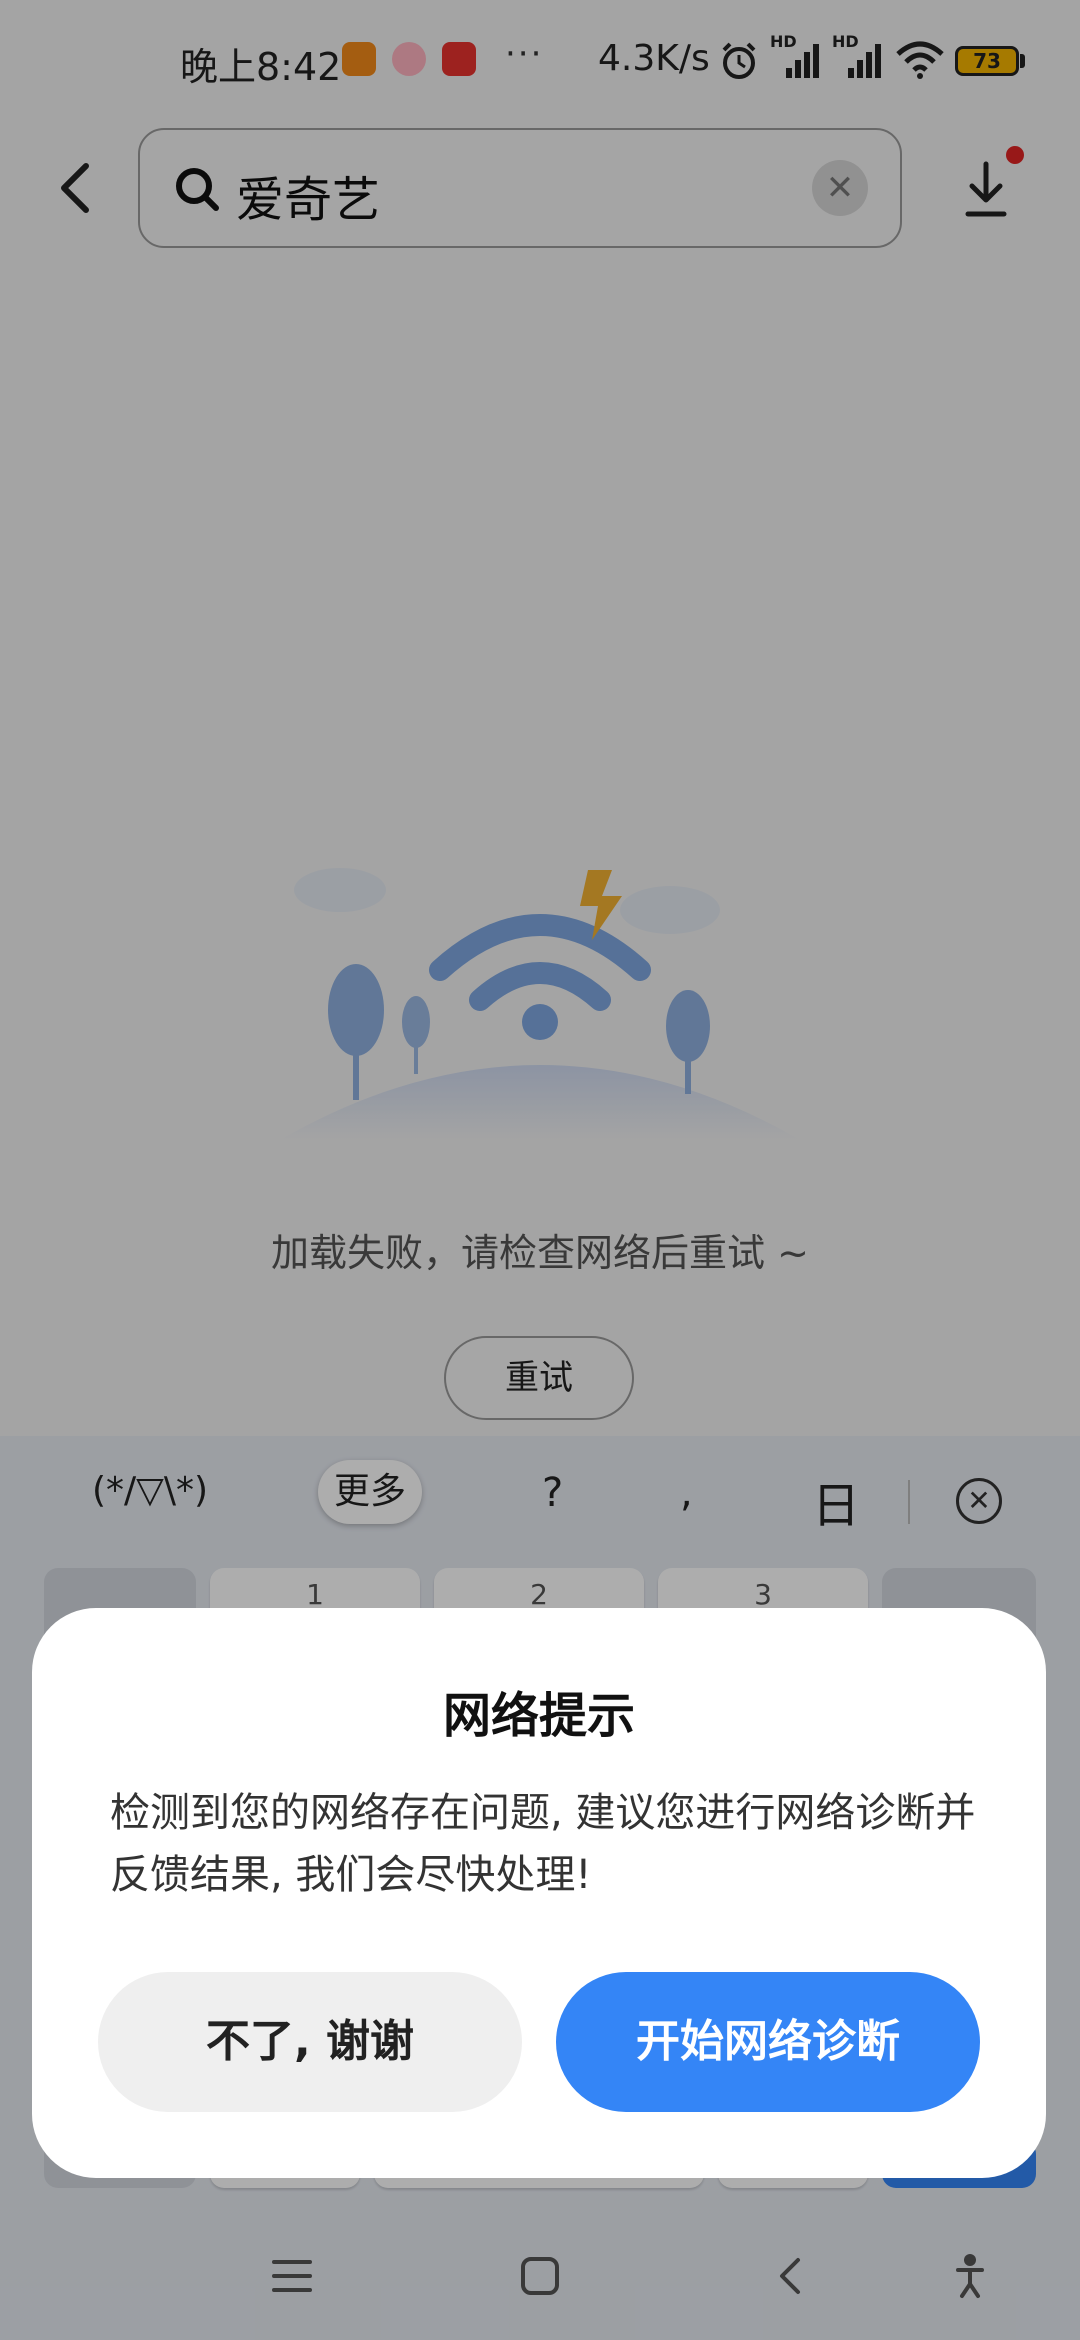  Describe the element at coordinates (538, 1716) in the screenshot. I see `dialog-title: 网络提示` at that location.